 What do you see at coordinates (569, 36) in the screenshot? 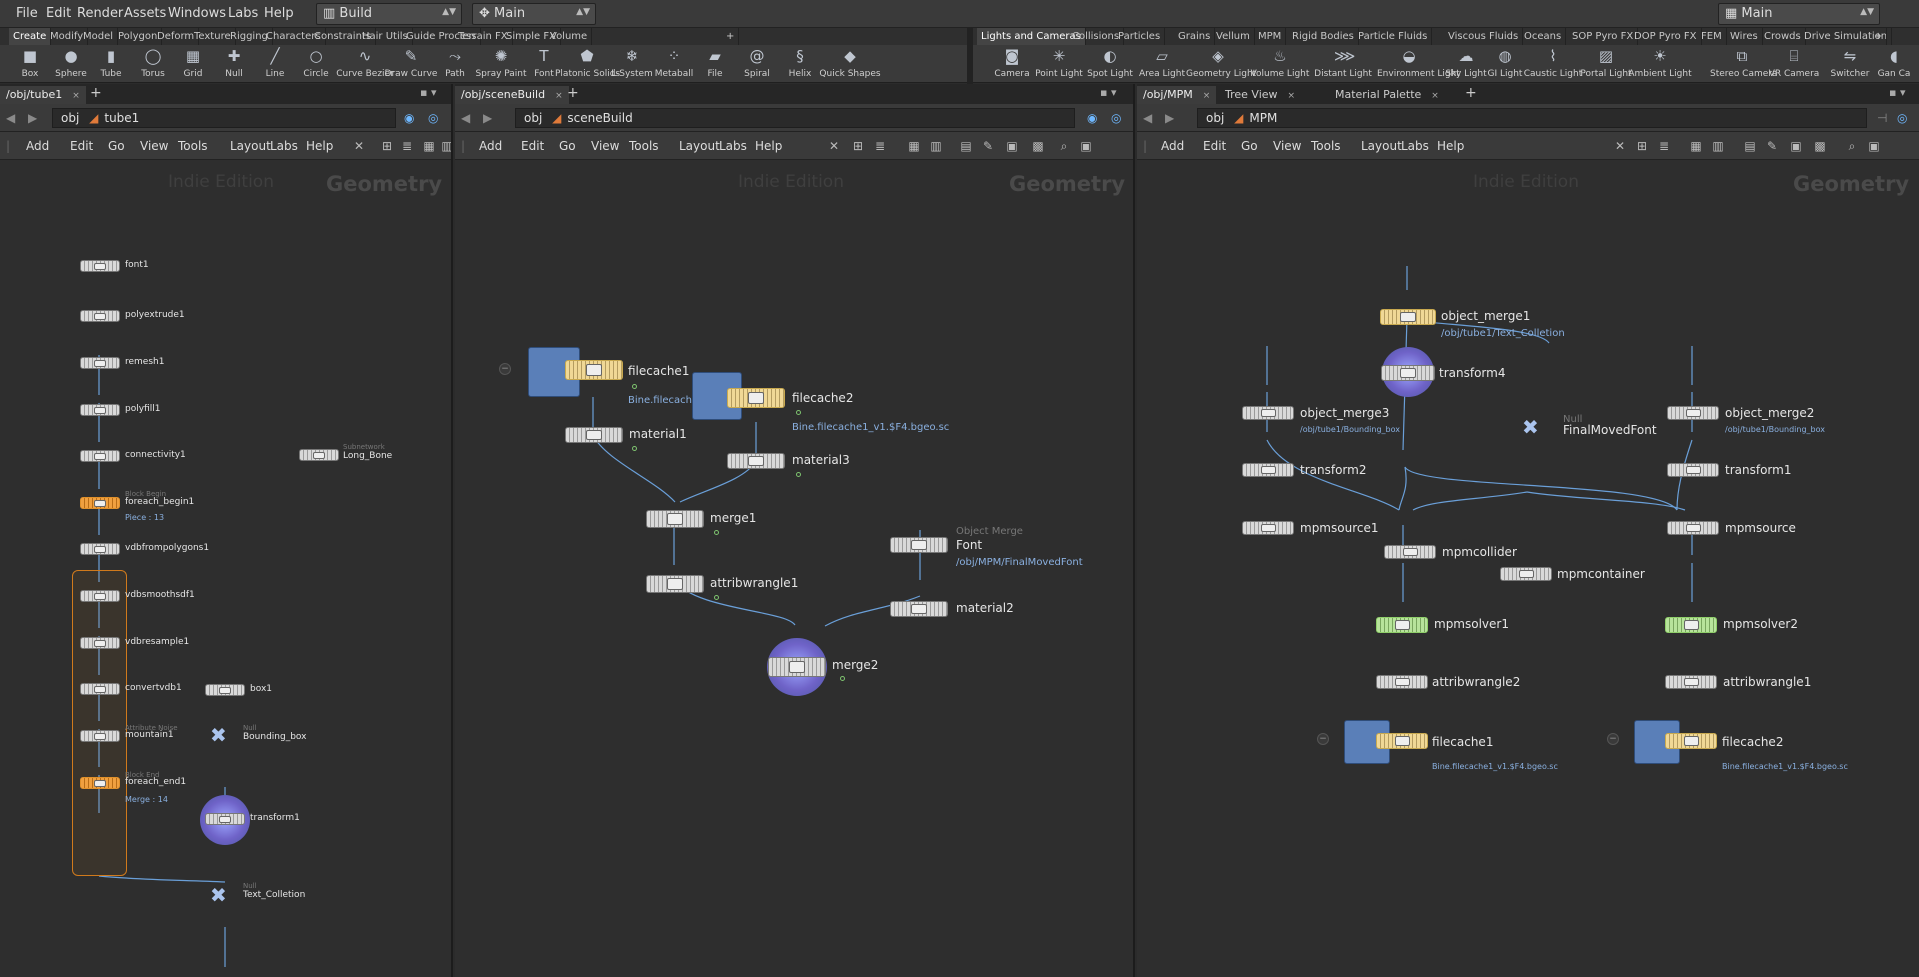
I see `shelf-tab-volume: Volume` at bounding box center [569, 36].